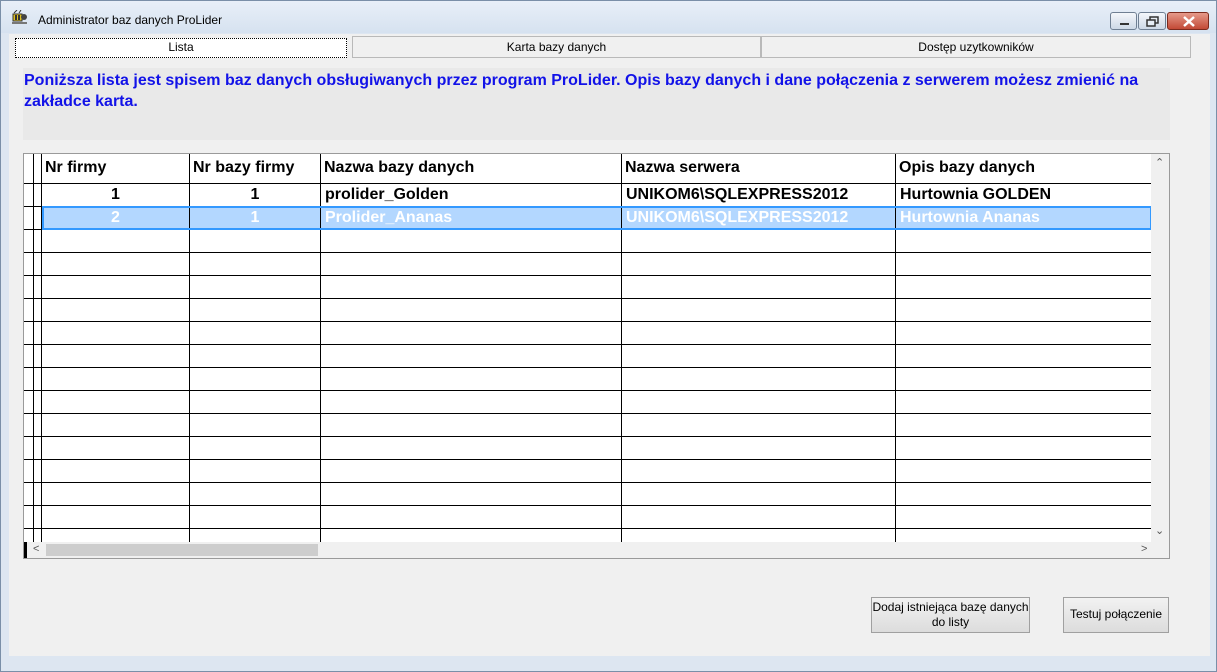 The image size is (1217, 672). Describe the element at coordinates (950, 615) in the screenshot. I see `add-existing-database-button: Dodaj istniejąca bazę danych do listy` at that location.